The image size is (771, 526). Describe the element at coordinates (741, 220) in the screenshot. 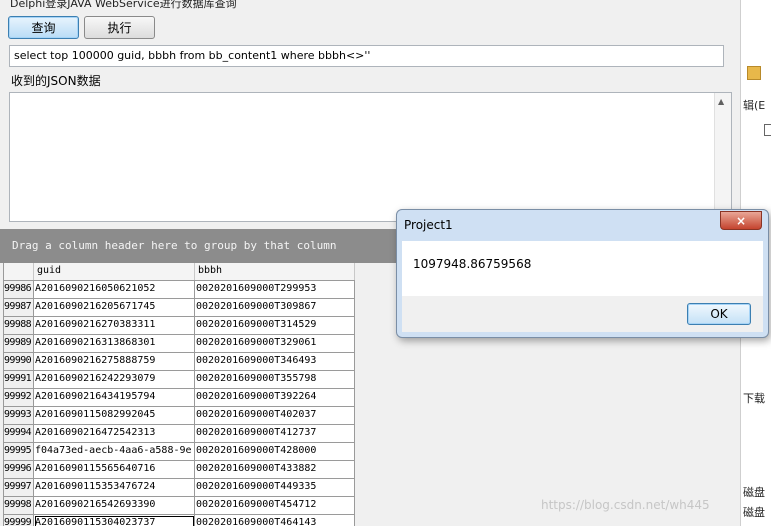

I see `close-icon: ×` at that location.